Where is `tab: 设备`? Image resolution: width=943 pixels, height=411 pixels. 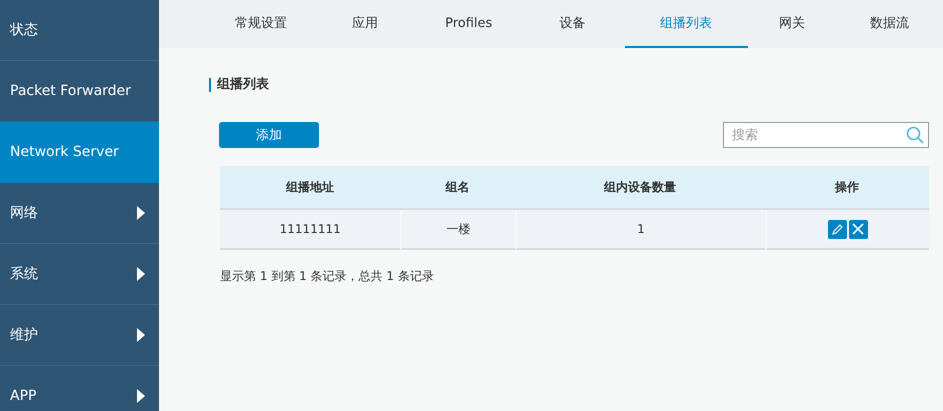 tab: 设备 is located at coordinates (572, 24).